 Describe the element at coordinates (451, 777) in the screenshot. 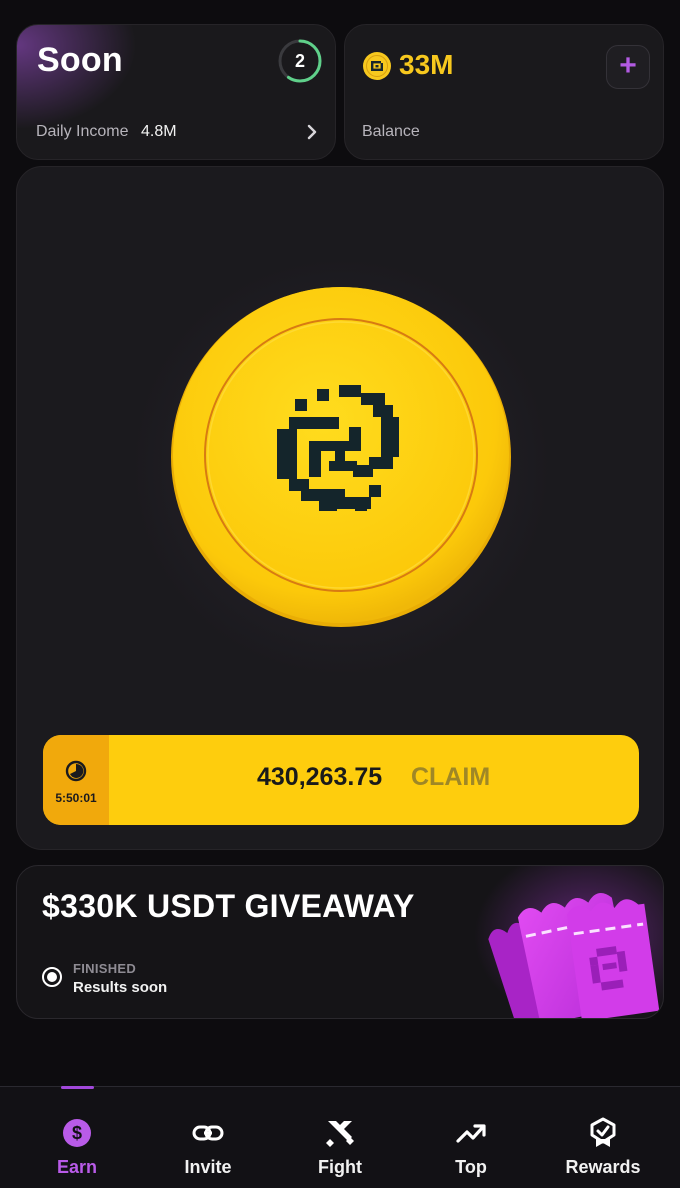

I see `claim-label: CLAIM` at that location.